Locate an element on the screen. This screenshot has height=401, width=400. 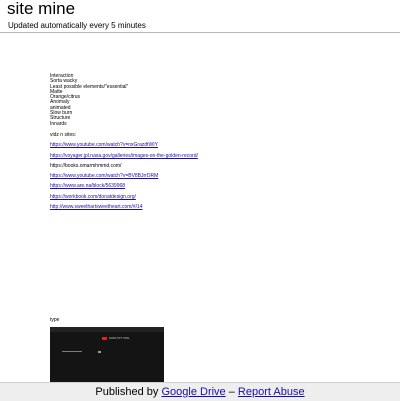
topic-item: Innards is located at coordinates (58, 123).